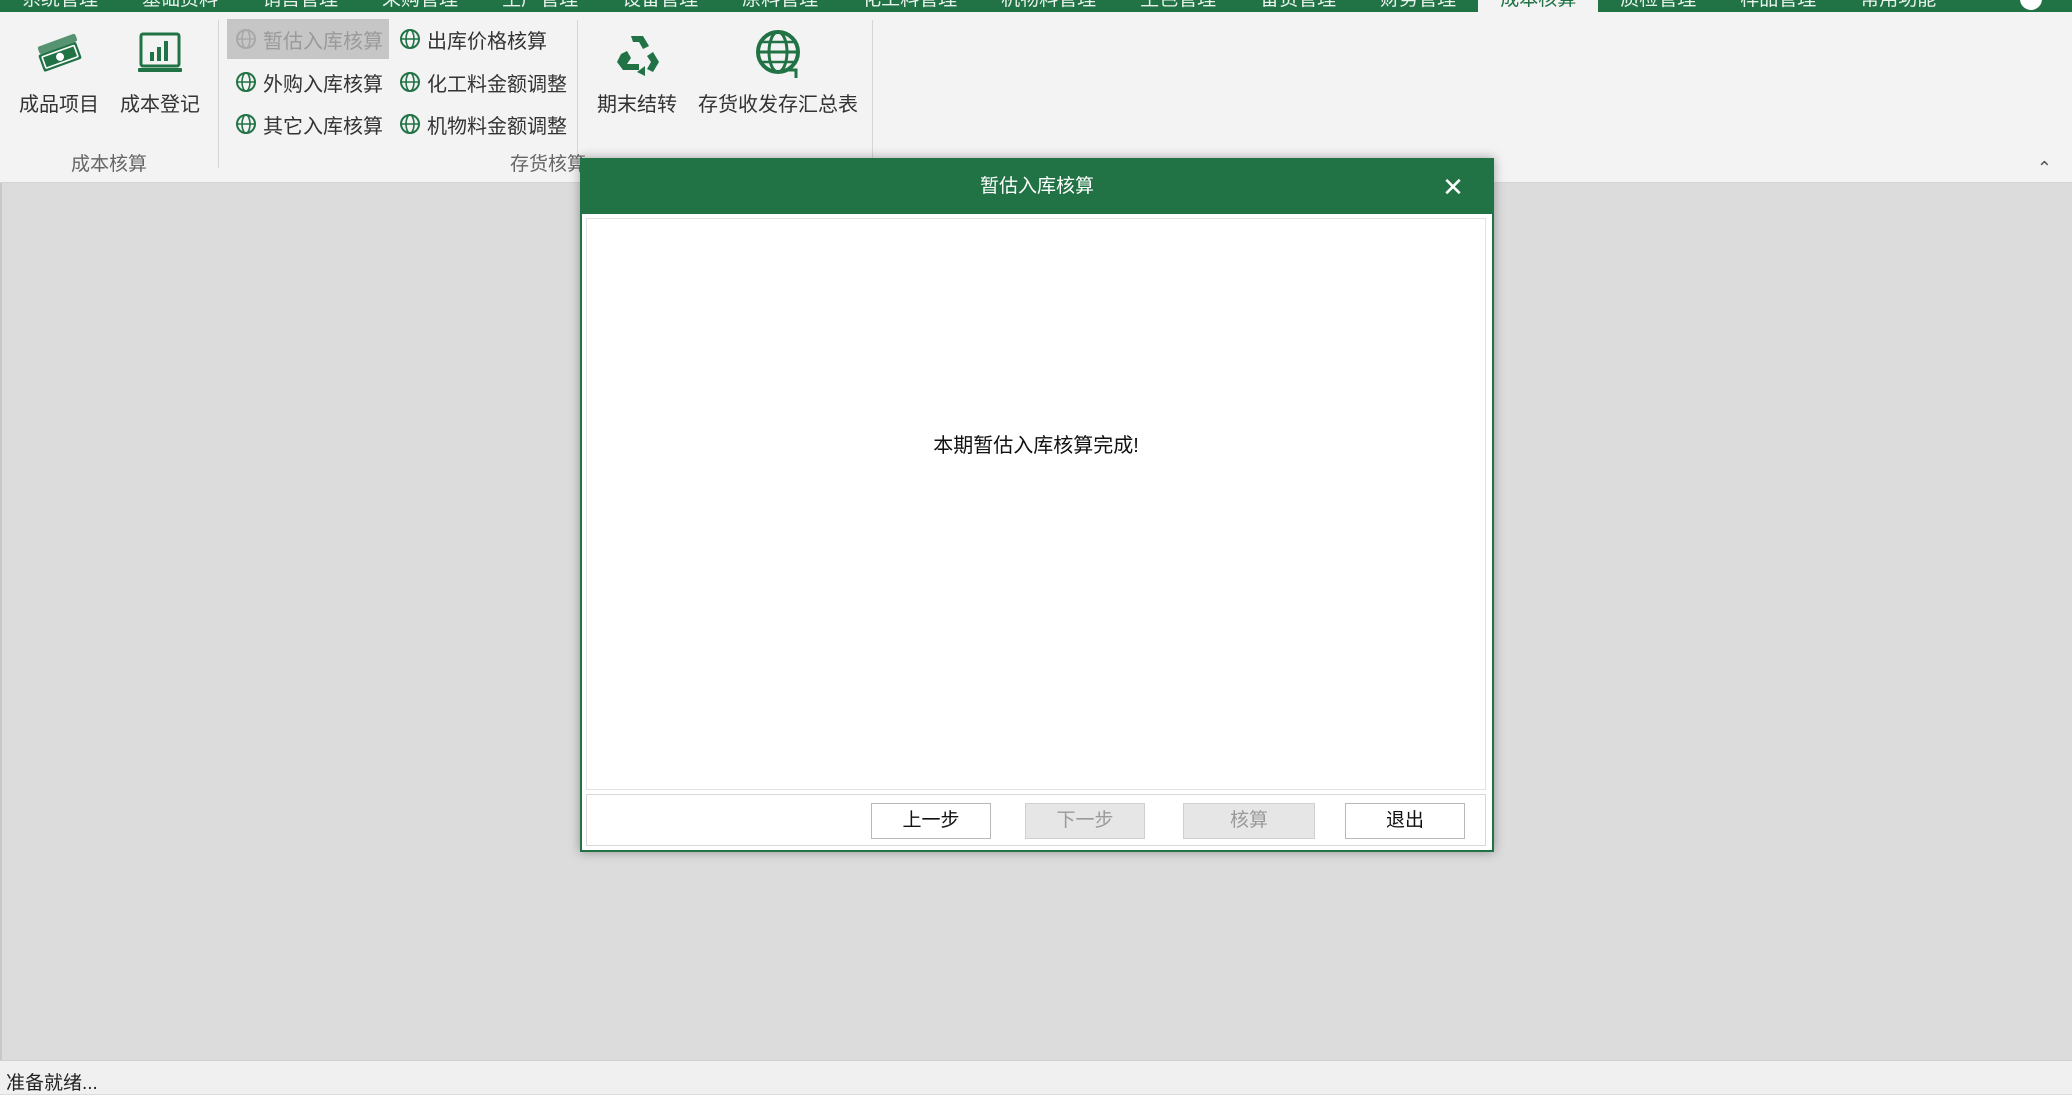  I want to click on menu-tab-base-data: 基础资料, so click(180, 6).